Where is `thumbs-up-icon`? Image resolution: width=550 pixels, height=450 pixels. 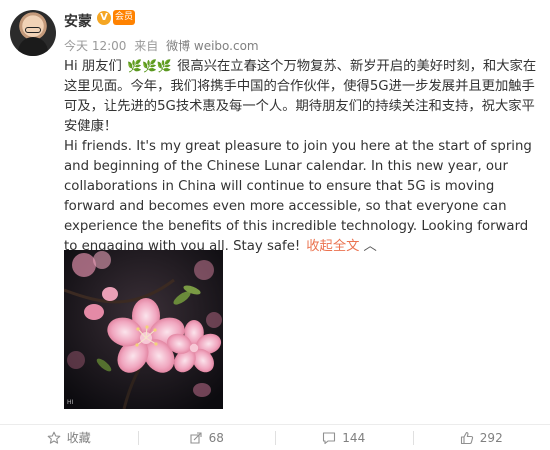 thumbs-up-icon is located at coordinates (467, 438).